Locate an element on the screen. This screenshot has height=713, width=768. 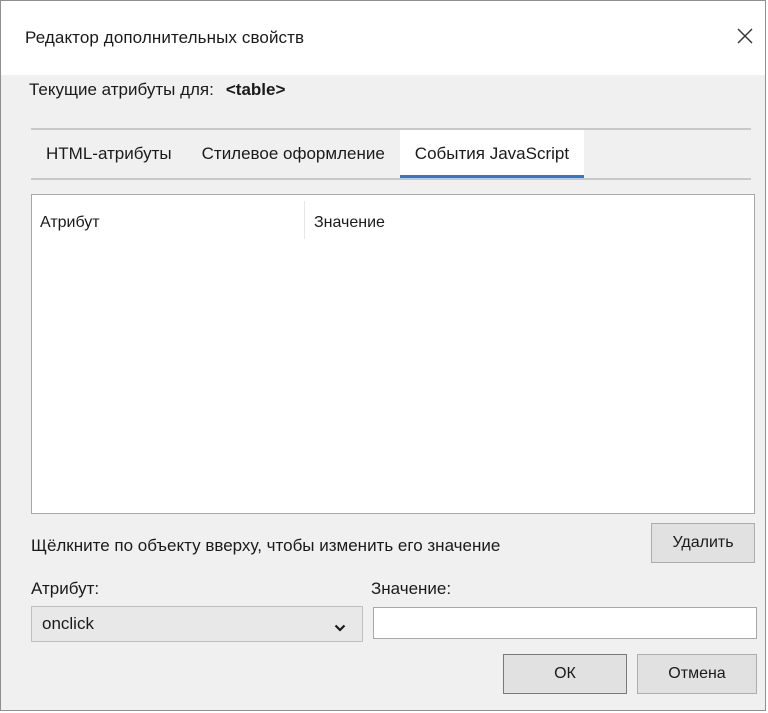
tab-label: События JavaScript is located at coordinates (492, 153).